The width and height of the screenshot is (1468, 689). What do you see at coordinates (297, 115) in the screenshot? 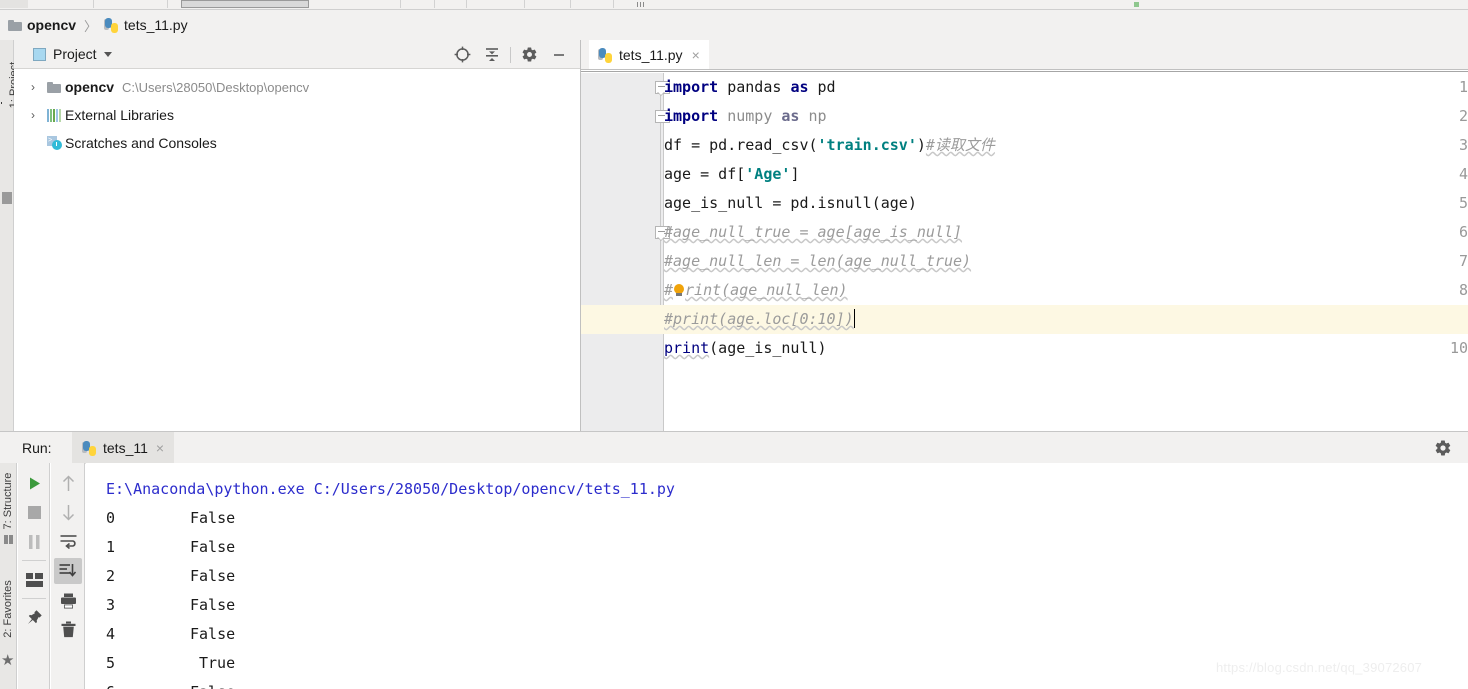
I see `tree-item-external-libraries: › External Libraries` at bounding box center [297, 115].